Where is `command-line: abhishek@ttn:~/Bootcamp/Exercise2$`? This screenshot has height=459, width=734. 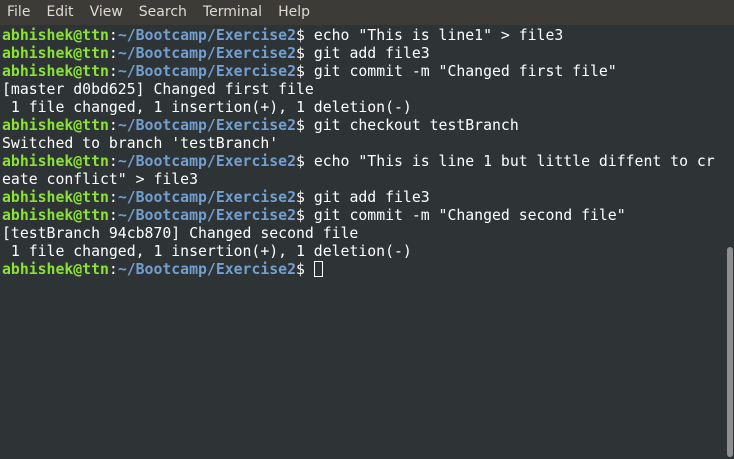
command-line: abhishek@ttn:~/Bootcamp/Exercise2$ is located at coordinates (362, 270).